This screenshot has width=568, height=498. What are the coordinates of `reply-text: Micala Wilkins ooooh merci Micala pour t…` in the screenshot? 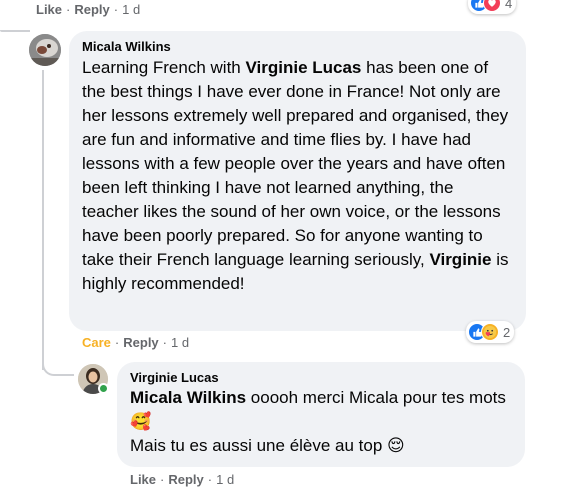 It's located at (318, 421).